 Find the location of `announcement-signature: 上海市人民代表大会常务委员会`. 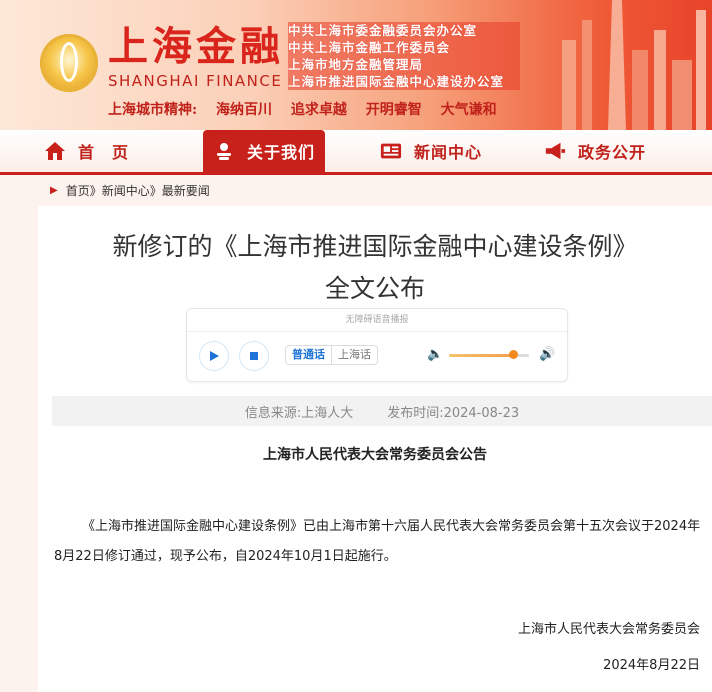

announcement-signature: 上海市人民代表大会常务委员会 is located at coordinates (608, 629).